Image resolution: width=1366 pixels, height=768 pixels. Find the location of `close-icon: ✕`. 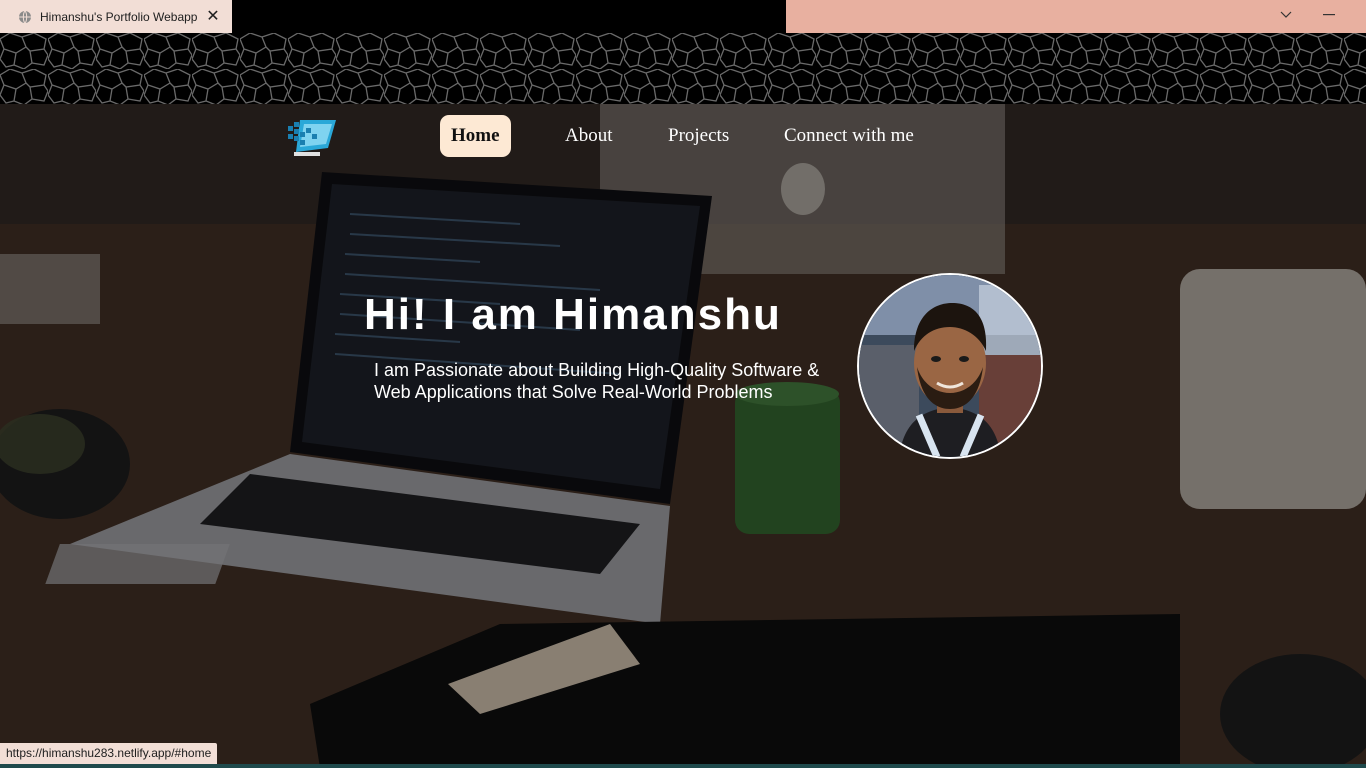

close-icon: ✕ is located at coordinates (213, 17).